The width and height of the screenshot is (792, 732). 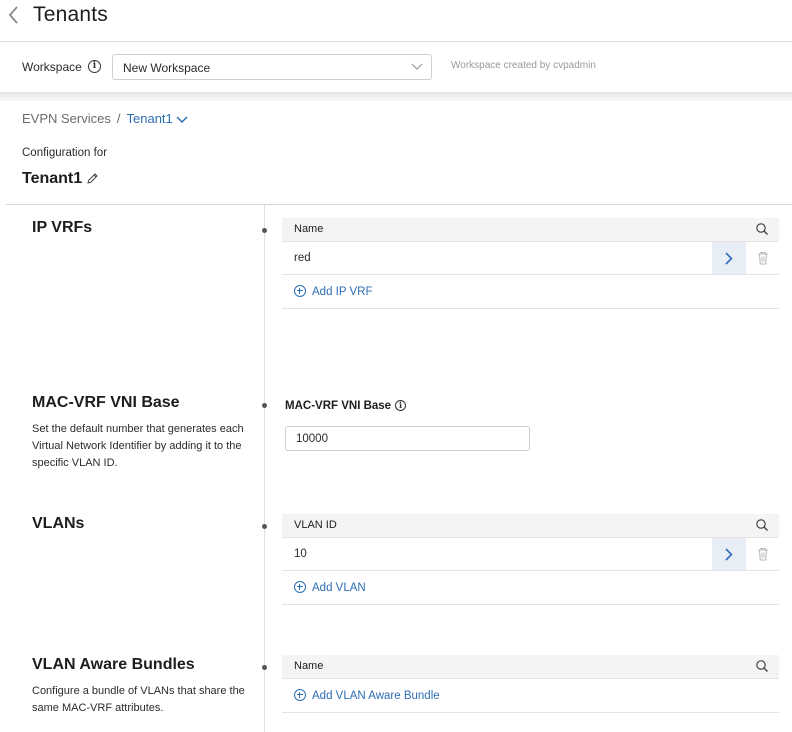 What do you see at coordinates (167, 68) in the screenshot?
I see `workspace-select-value: New Workspace` at bounding box center [167, 68].